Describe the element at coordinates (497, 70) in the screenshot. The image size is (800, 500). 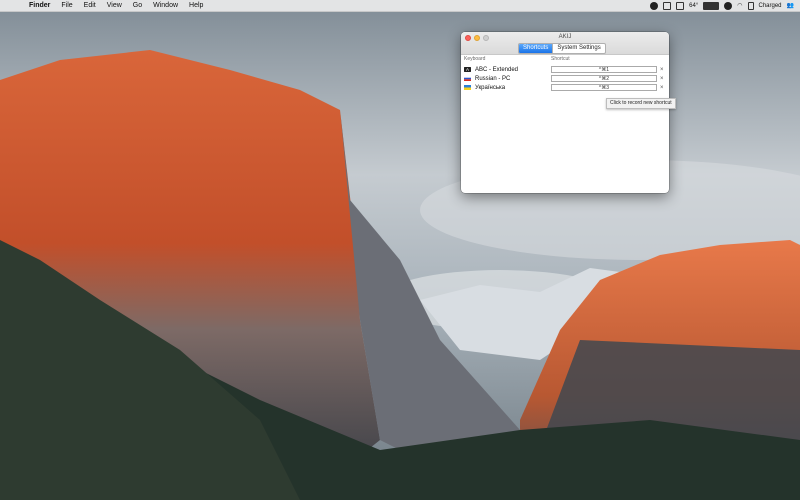
I see `keyboard-name: ABC - Extended` at that location.